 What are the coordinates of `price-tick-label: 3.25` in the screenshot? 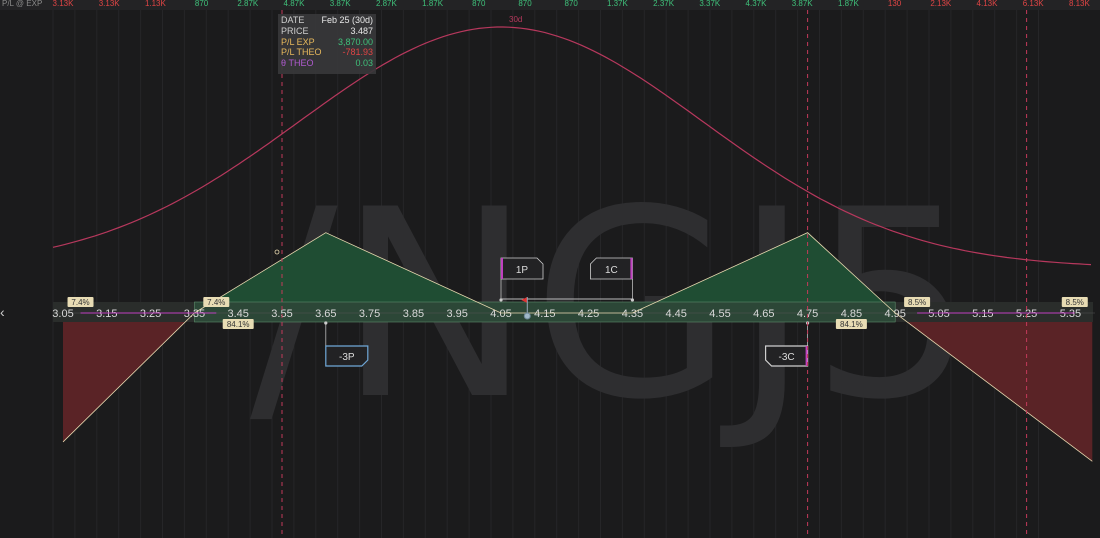 It's located at (150, 314).